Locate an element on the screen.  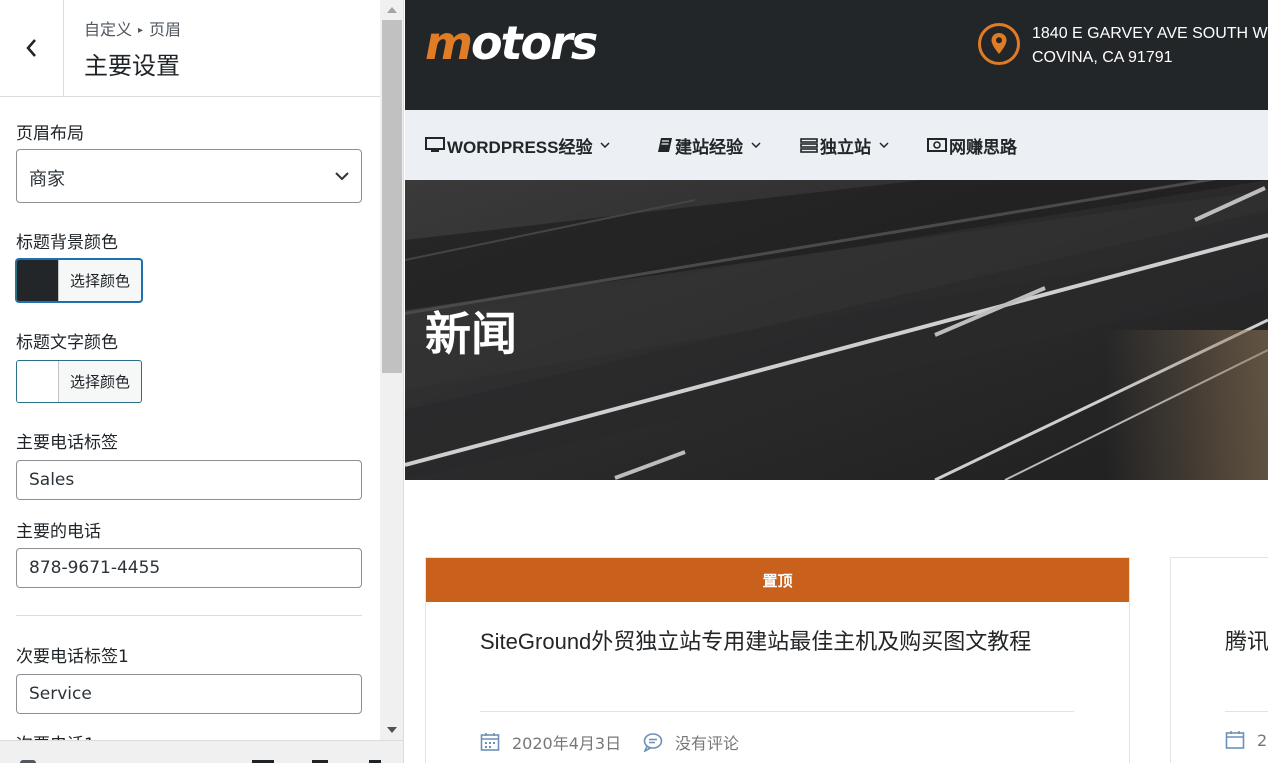
site-nav: WORDPRESS经验 建站经验 独立站 网赚思路 is located at coordinates (836, 145).